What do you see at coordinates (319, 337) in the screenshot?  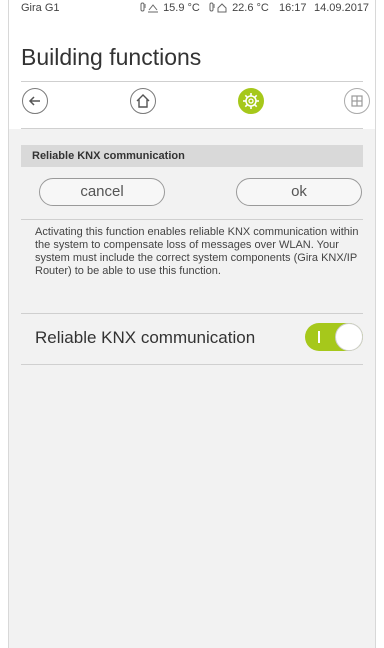 I see `toggle-on-indicator` at bounding box center [319, 337].